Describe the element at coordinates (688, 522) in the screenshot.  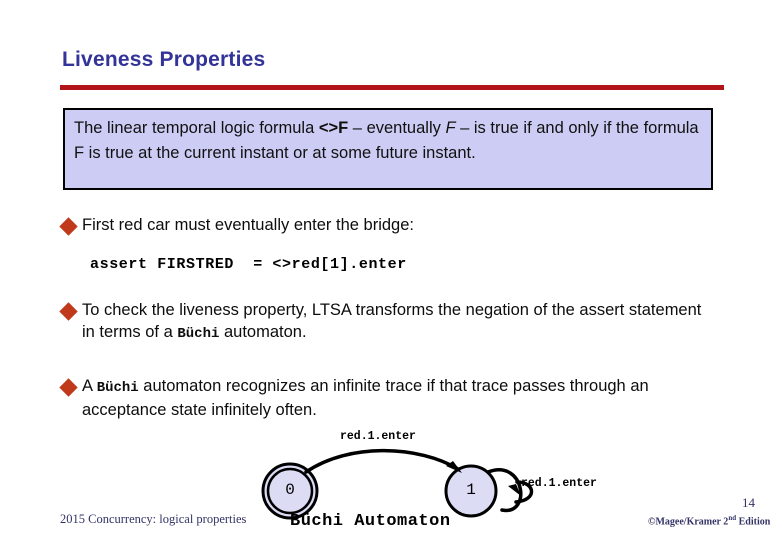
I see `copyright-prefix: ©Magee/Kramer 2` at that location.